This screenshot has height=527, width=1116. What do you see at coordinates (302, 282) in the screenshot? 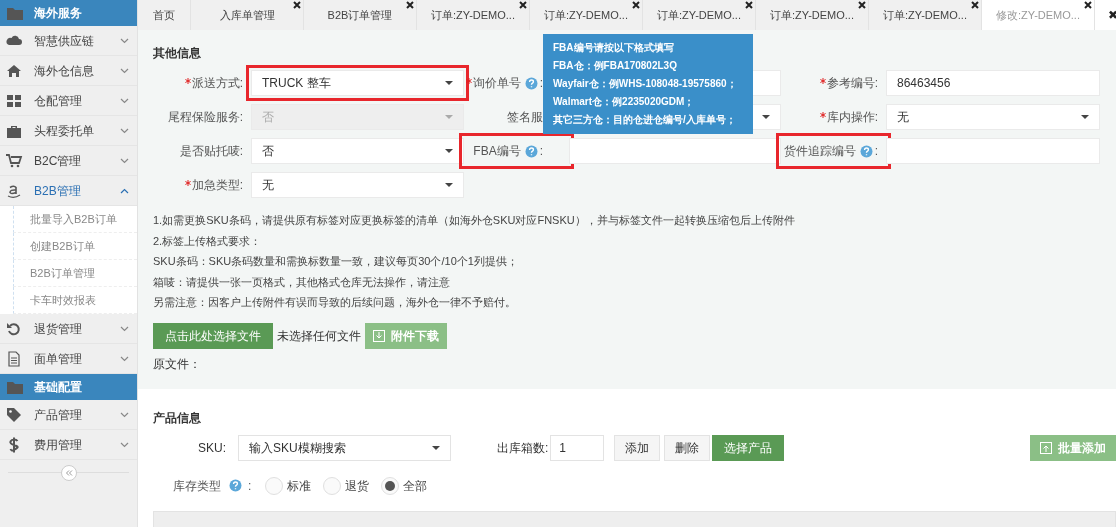
I see `note-text: 箱唛：请提供一张一页格式，其他格式仓库无法操作，请注意` at bounding box center [302, 282].